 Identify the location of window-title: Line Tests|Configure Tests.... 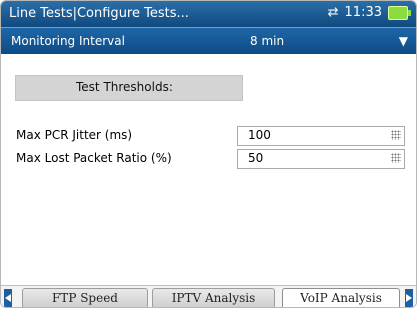
(99, 13).